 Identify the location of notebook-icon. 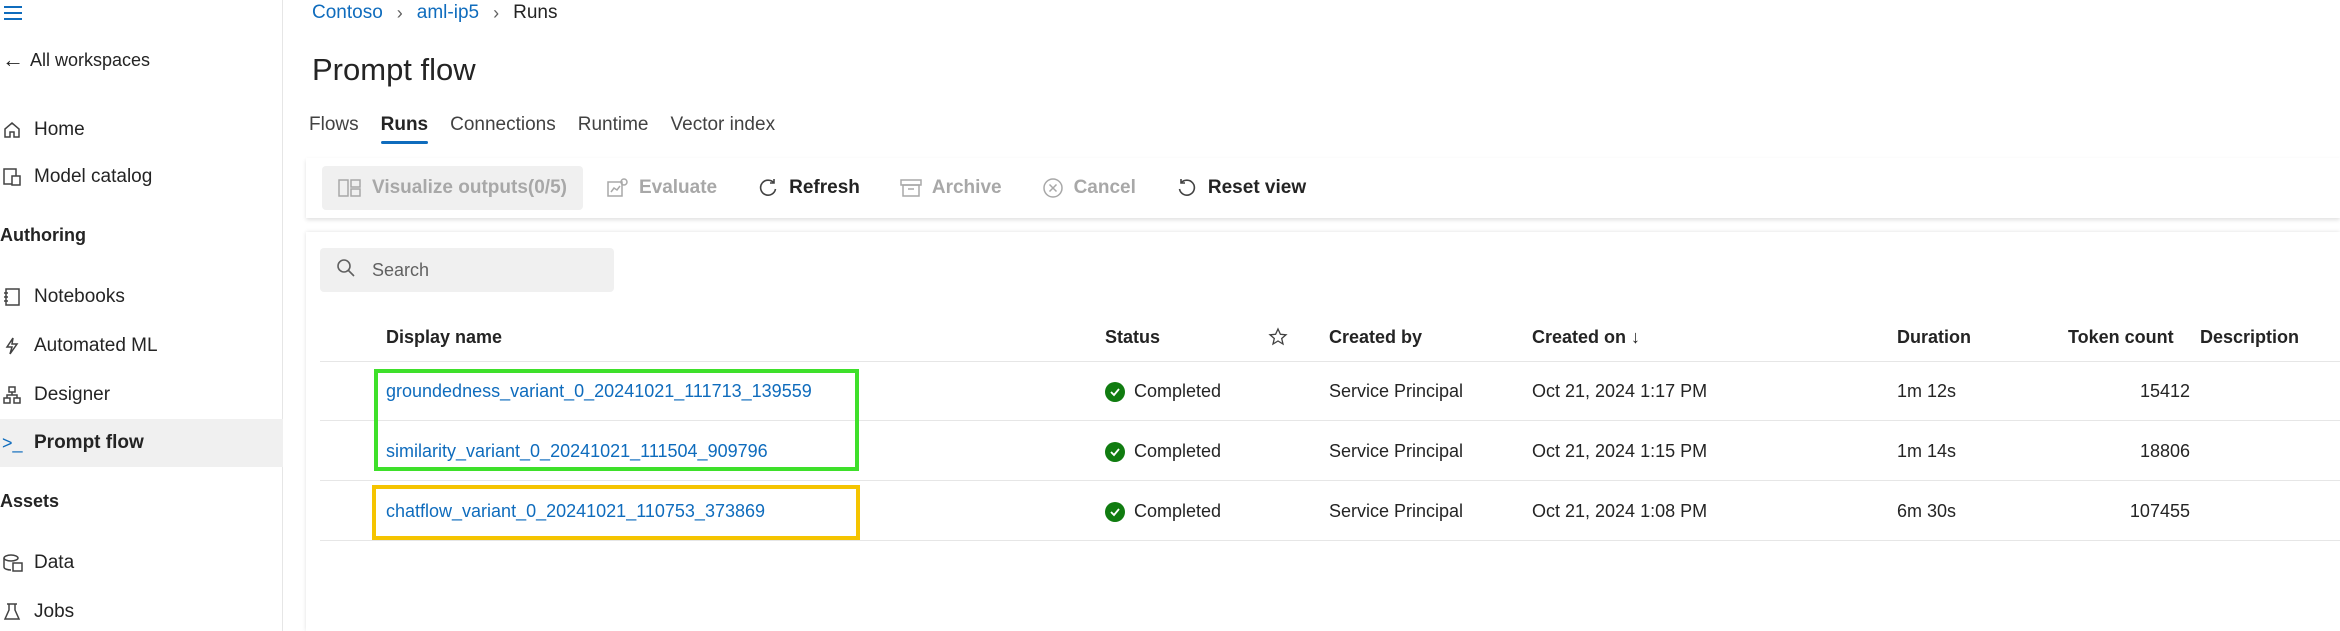
(17, 297).